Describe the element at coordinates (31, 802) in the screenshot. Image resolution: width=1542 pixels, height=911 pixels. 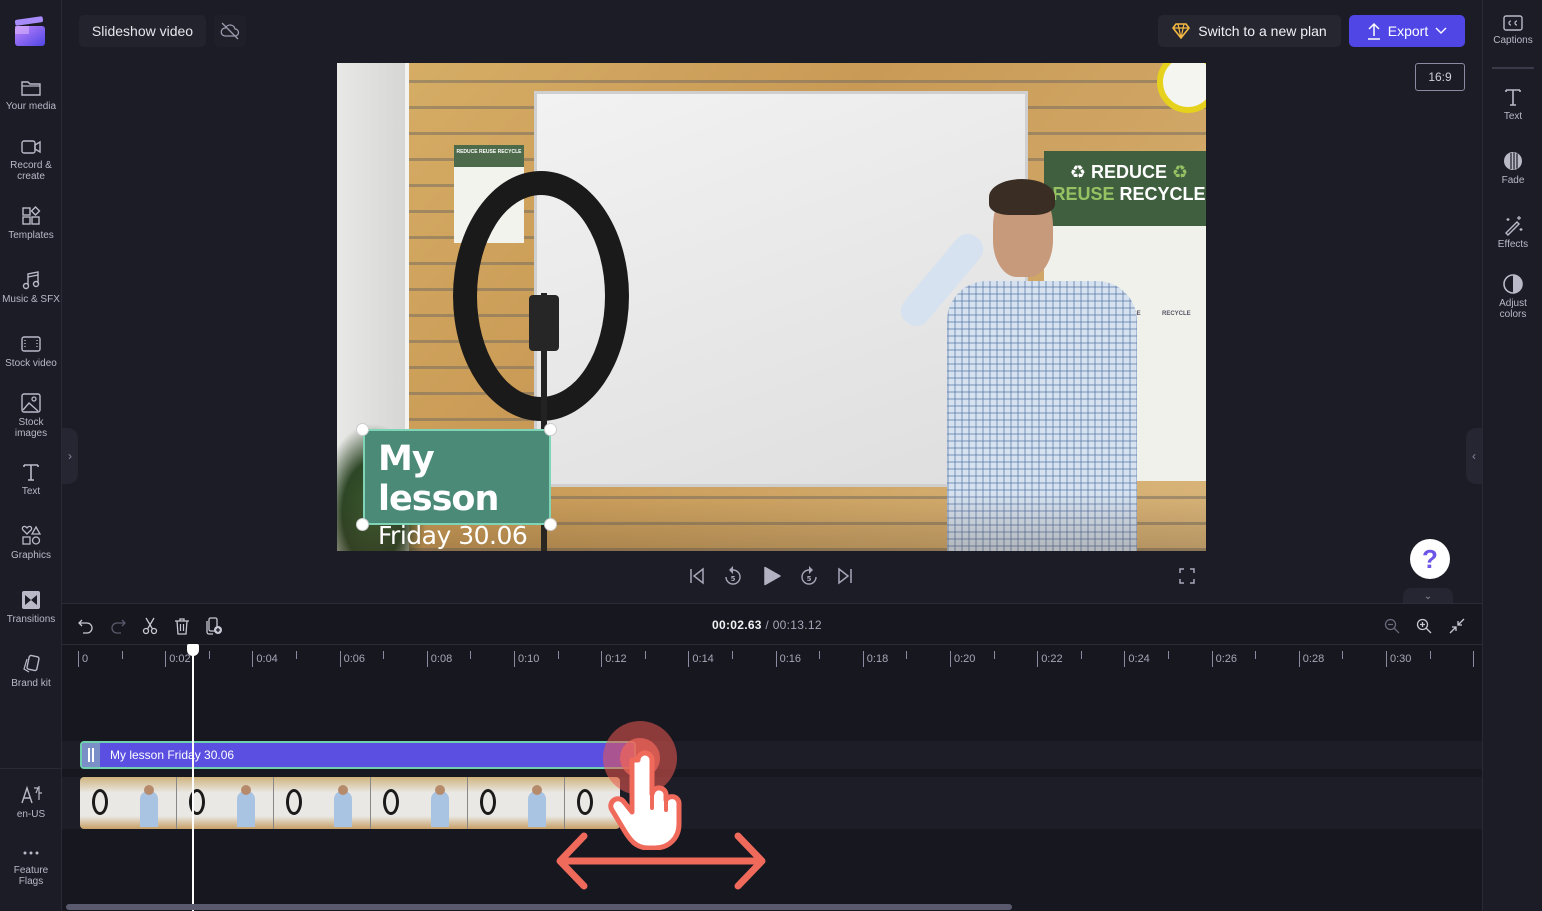
I see `sidebar-item-language: en-US` at that location.